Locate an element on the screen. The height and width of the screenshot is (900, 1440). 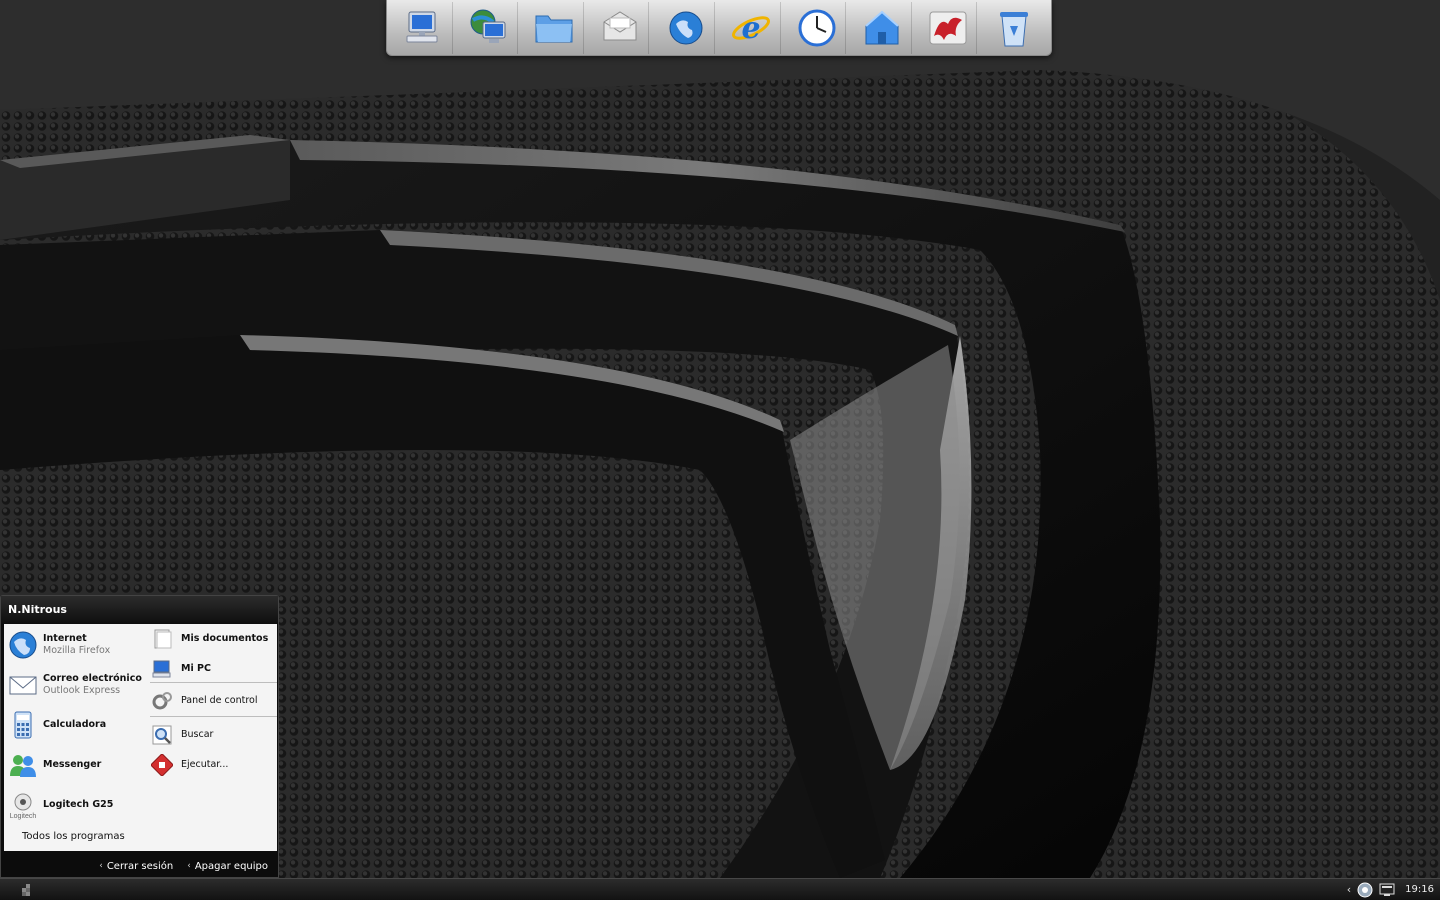
menu-item-title: Internet is located at coordinates (65, 638).